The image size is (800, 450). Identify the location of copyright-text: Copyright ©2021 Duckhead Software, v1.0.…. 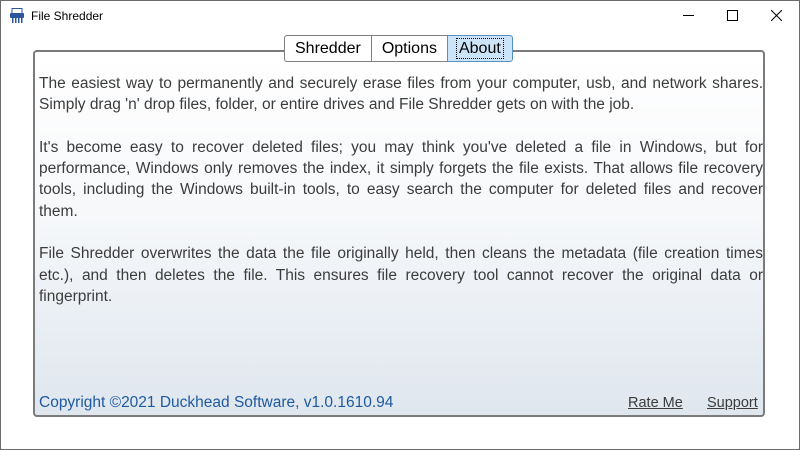
(216, 402).